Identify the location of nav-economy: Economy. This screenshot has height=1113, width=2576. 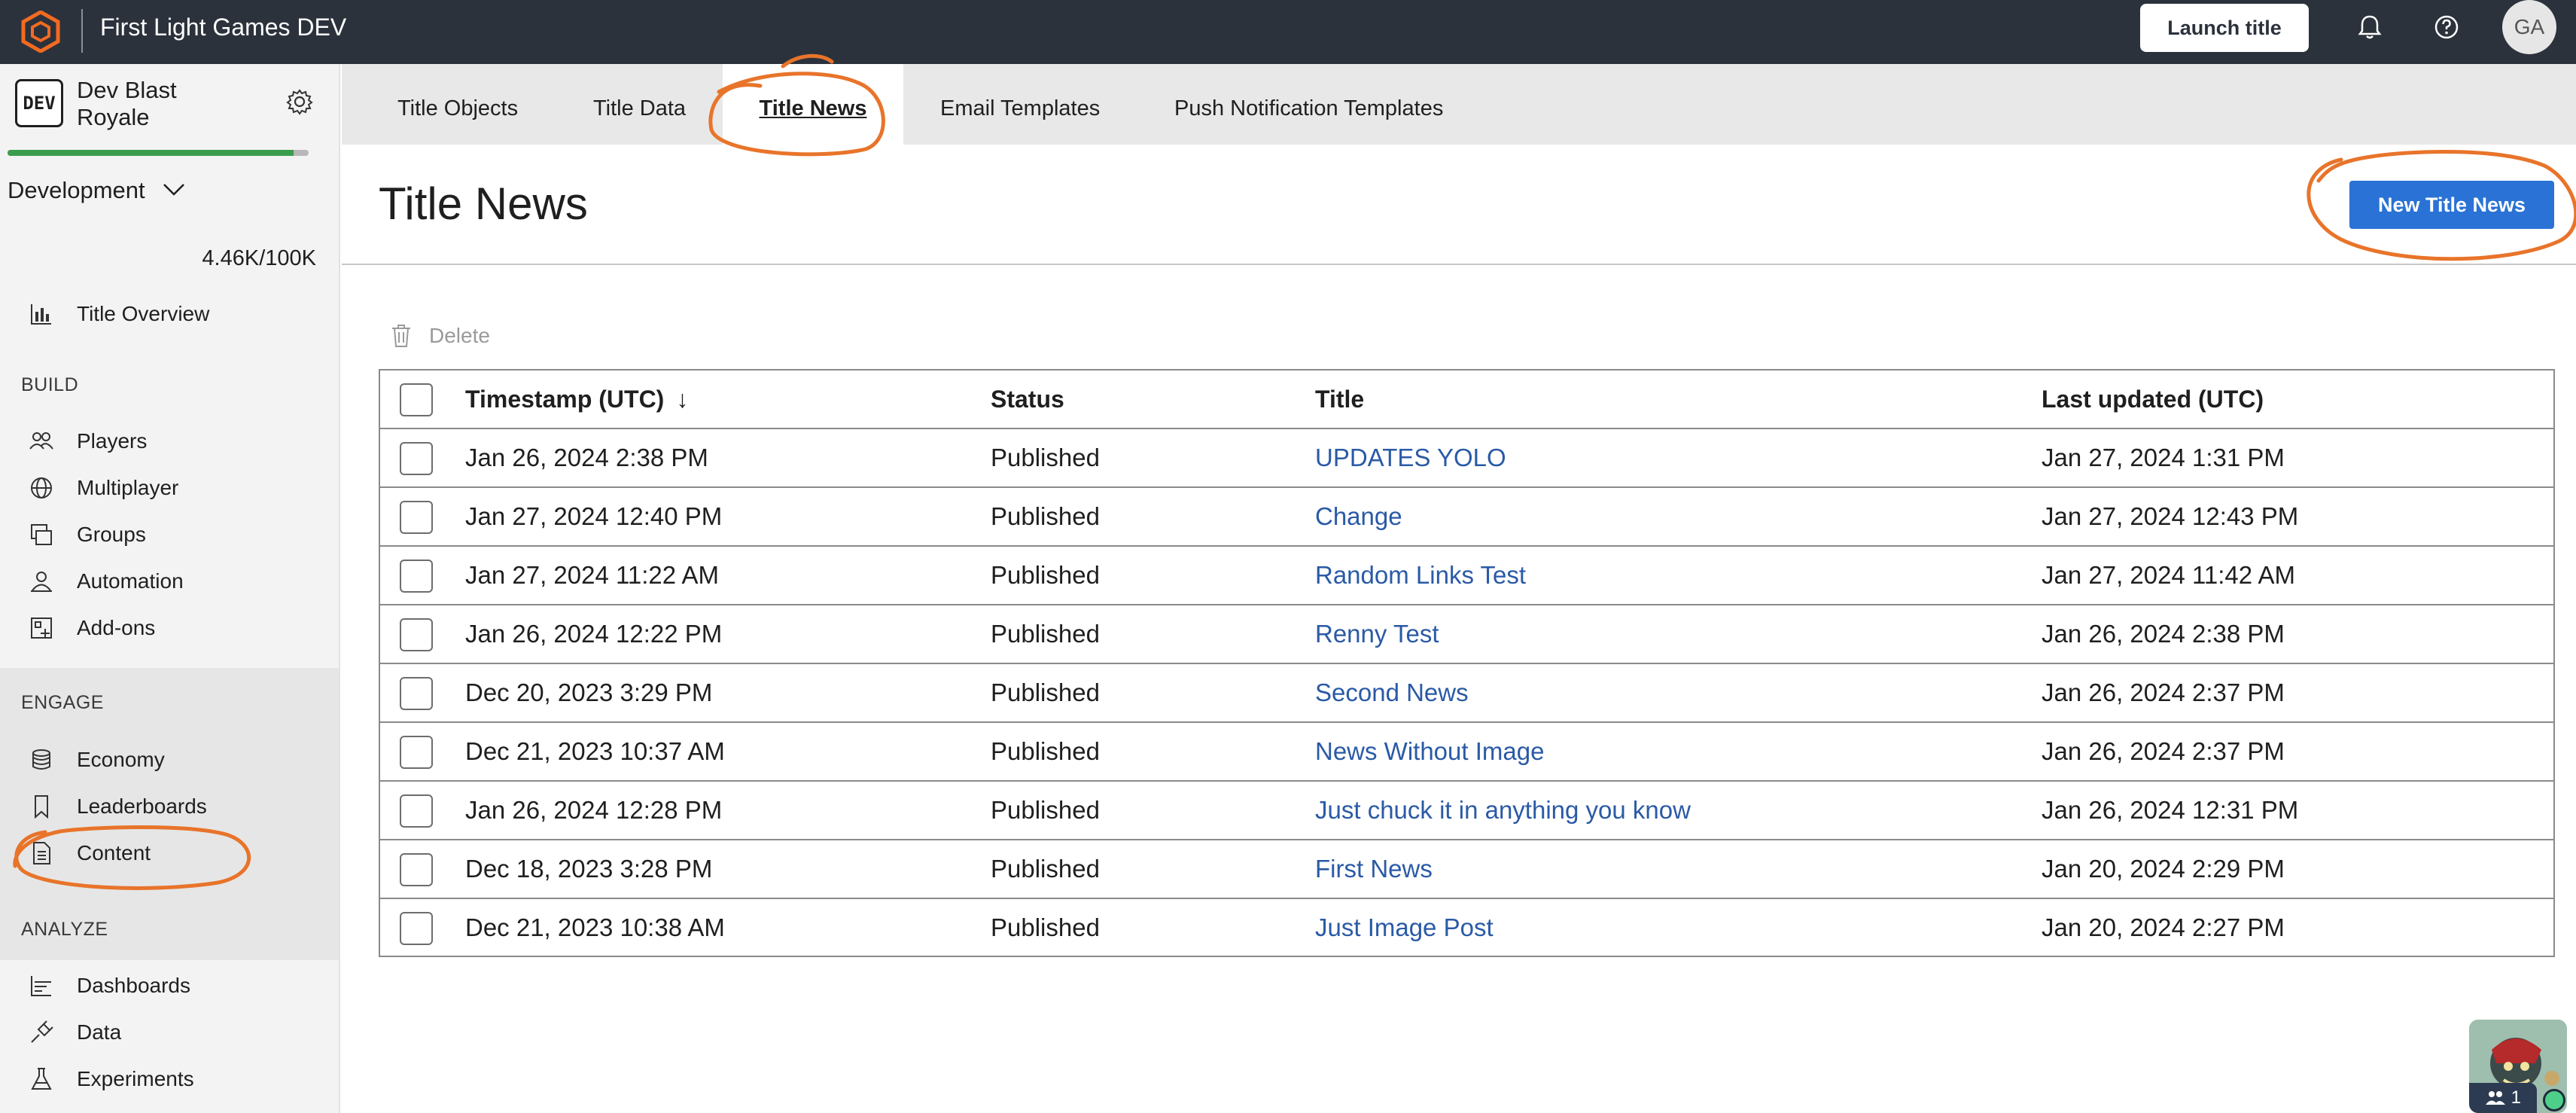
(97, 760).